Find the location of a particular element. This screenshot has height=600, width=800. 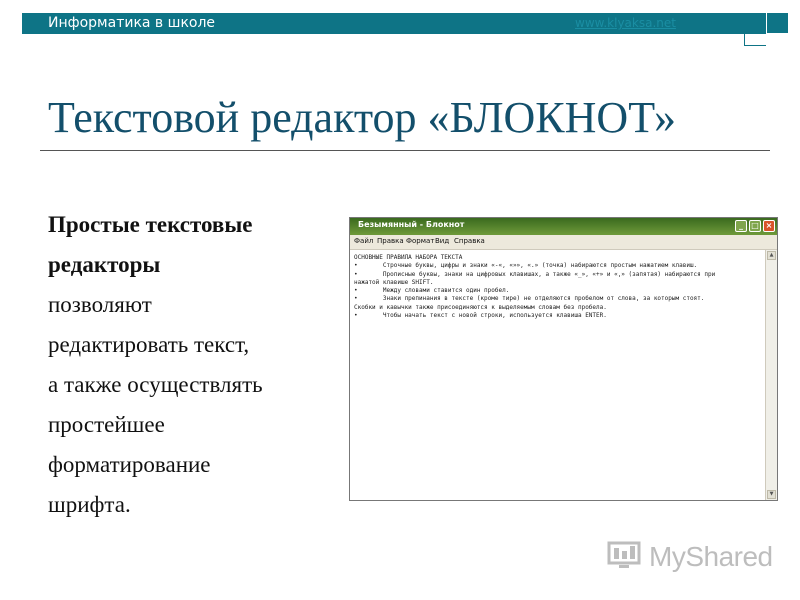

notepad-line: нажатой клавише SHIFT. is located at coordinates (394, 282).